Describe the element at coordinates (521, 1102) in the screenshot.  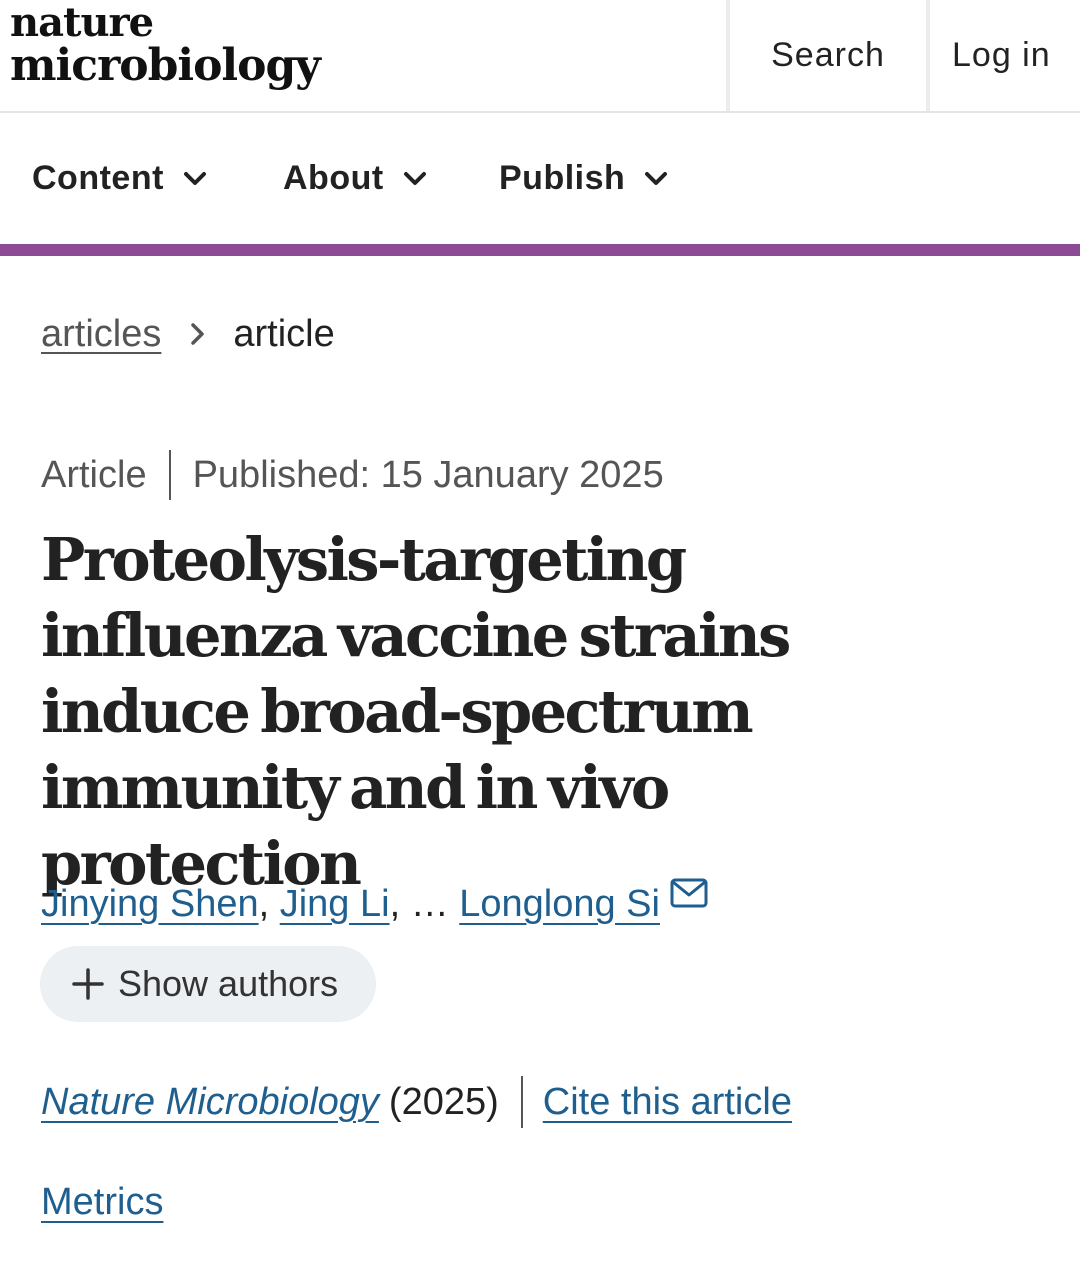
I see `cite-divider` at that location.